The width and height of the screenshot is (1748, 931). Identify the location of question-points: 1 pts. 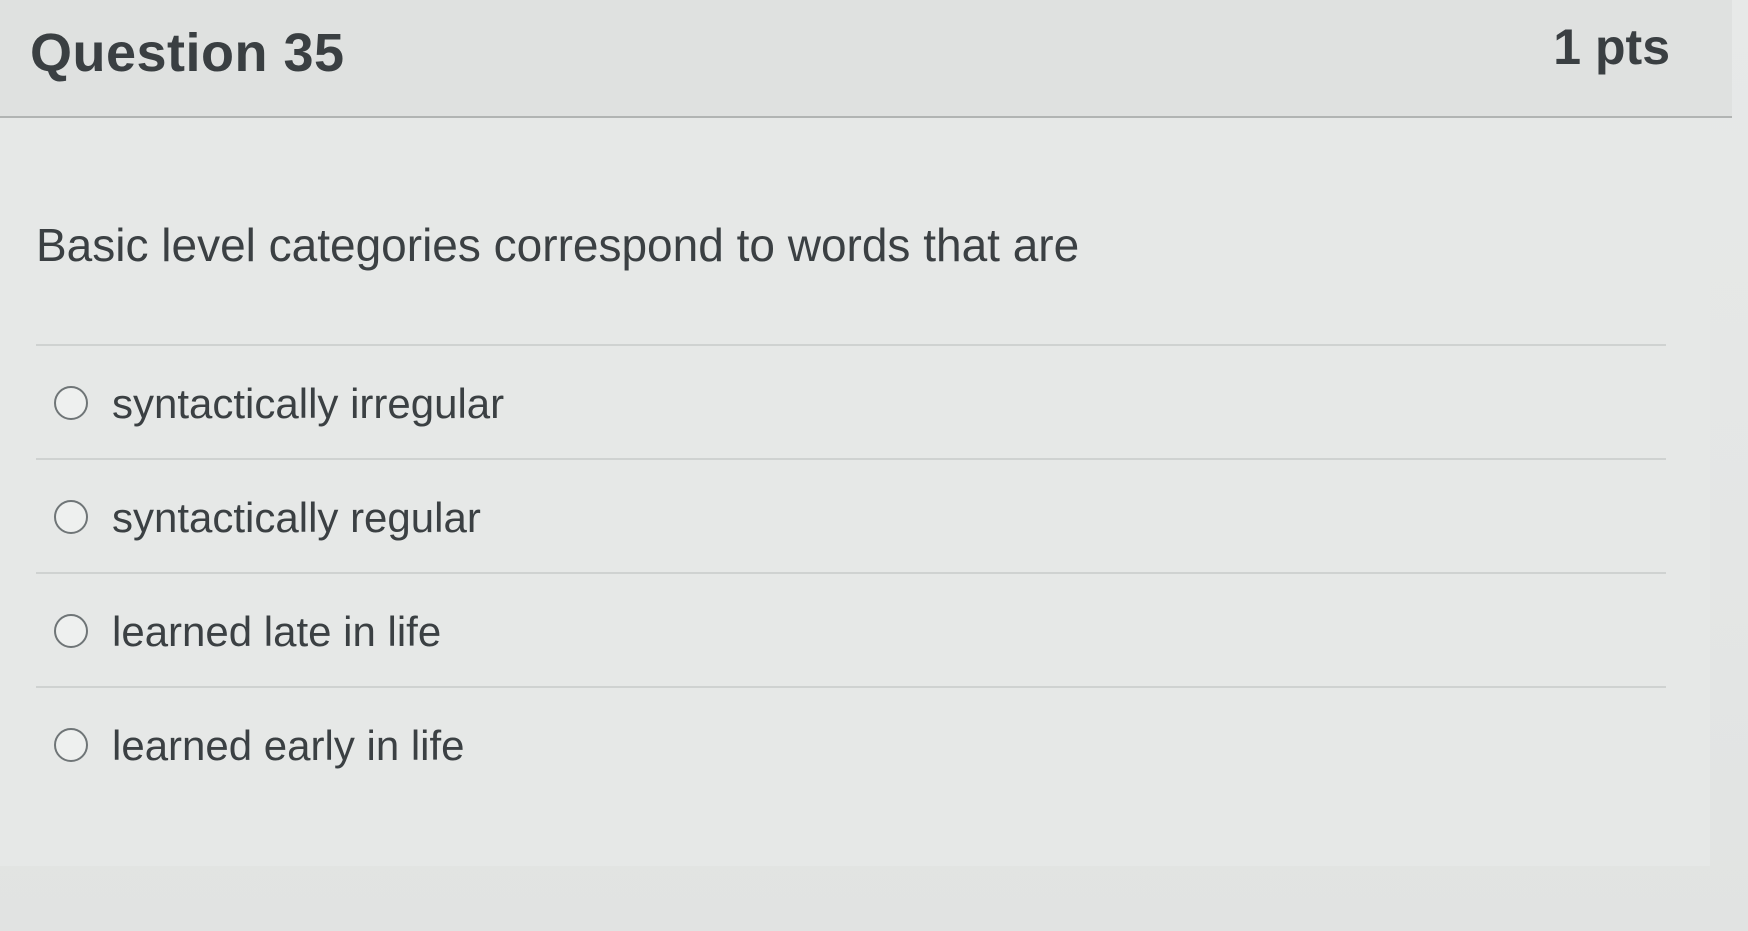
(1611, 47).